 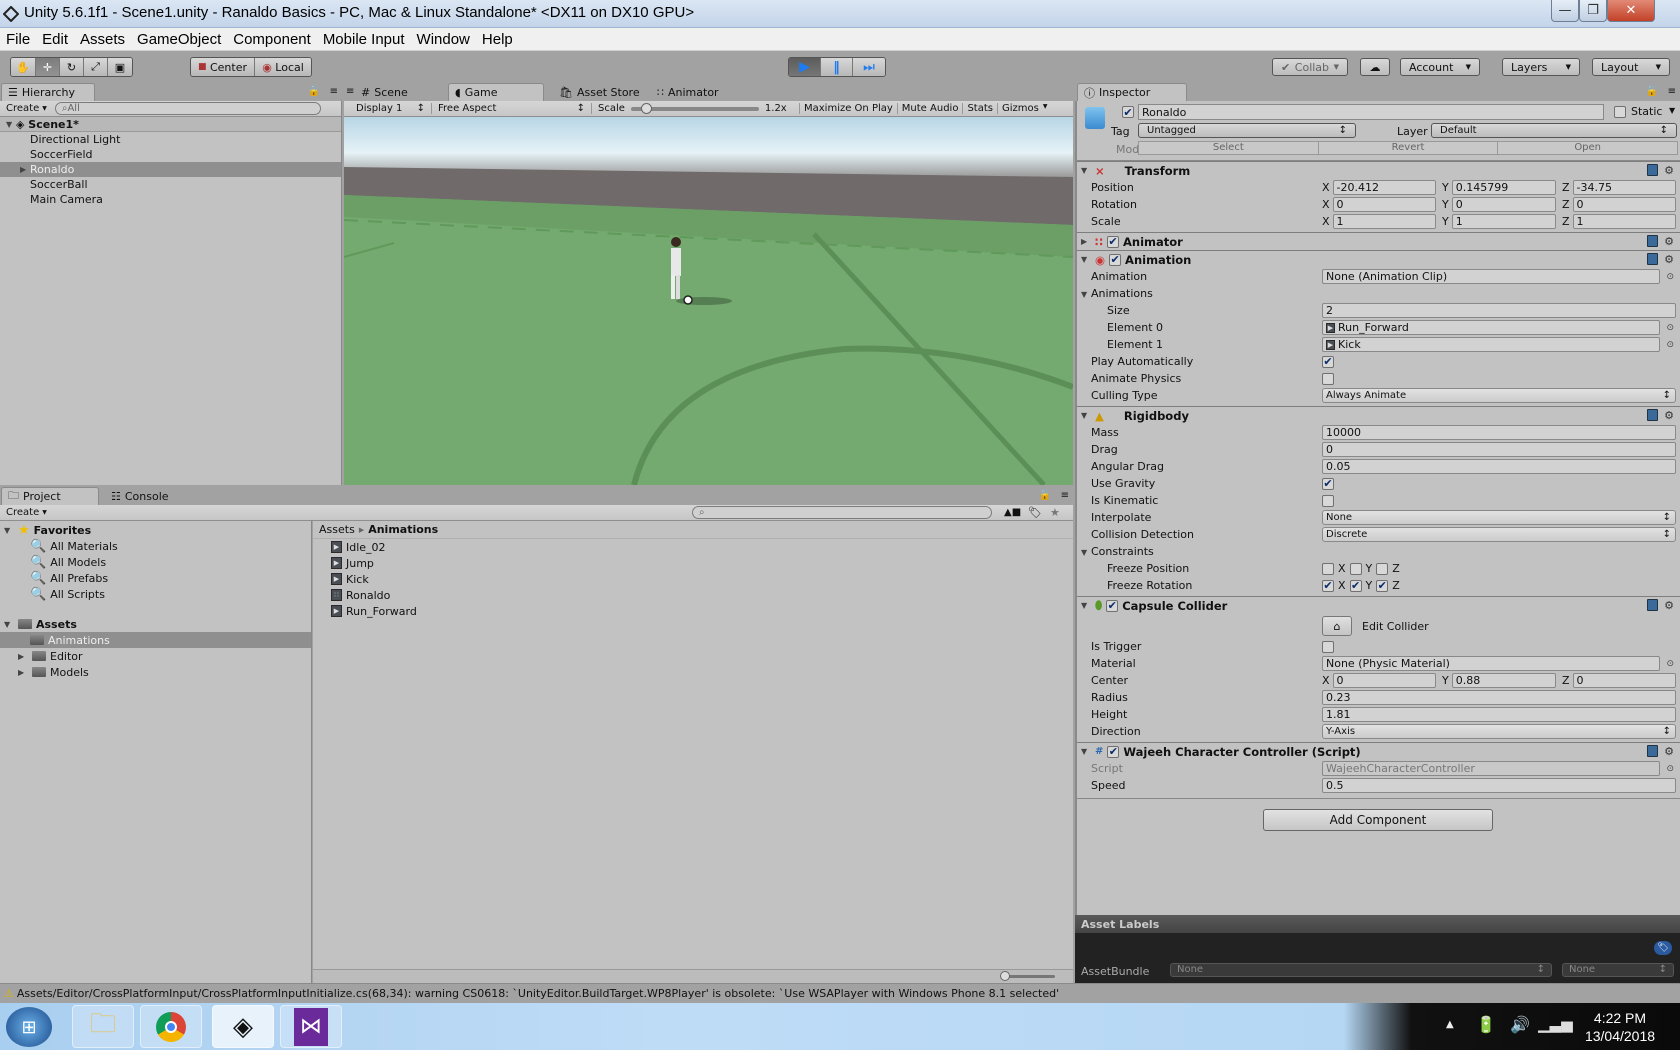 I want to click on assetbundle-variant-dropdown: None ↕, so click(x=1618, y=970).